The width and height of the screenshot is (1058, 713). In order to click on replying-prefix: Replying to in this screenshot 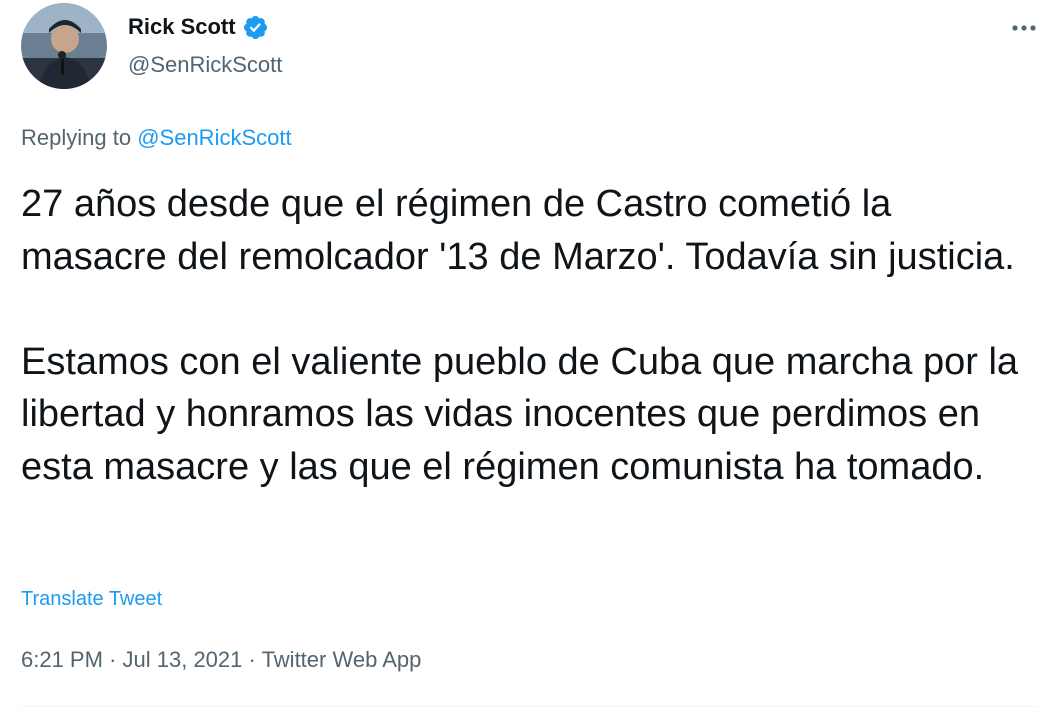, I will do `click(76, 137)`.